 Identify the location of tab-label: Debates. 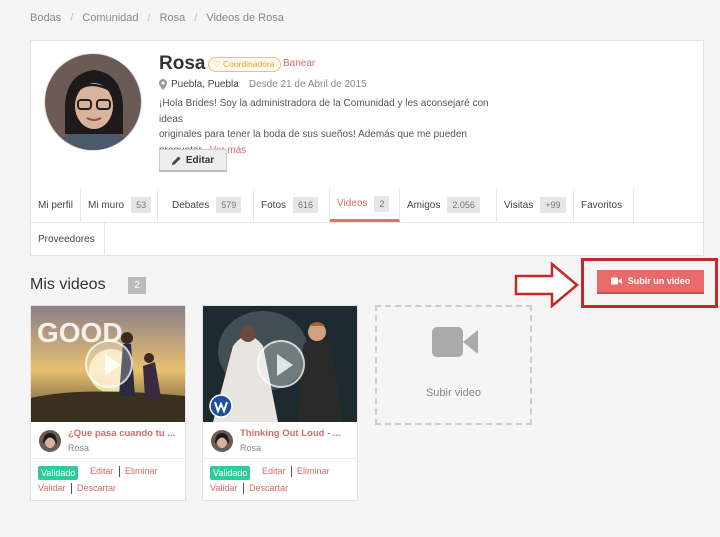
(191, 205).